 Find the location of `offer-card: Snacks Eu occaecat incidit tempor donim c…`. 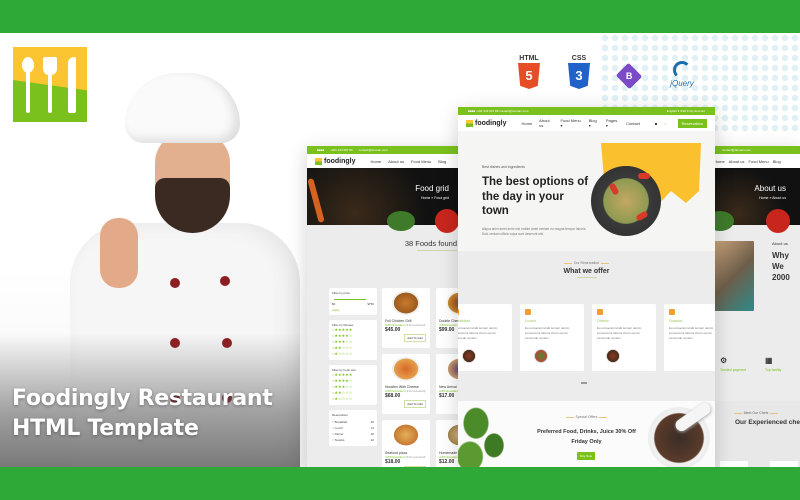

offer-card: Snacks Eu occaecat incidit tempor donim c… is located at coordinates (689, 337).